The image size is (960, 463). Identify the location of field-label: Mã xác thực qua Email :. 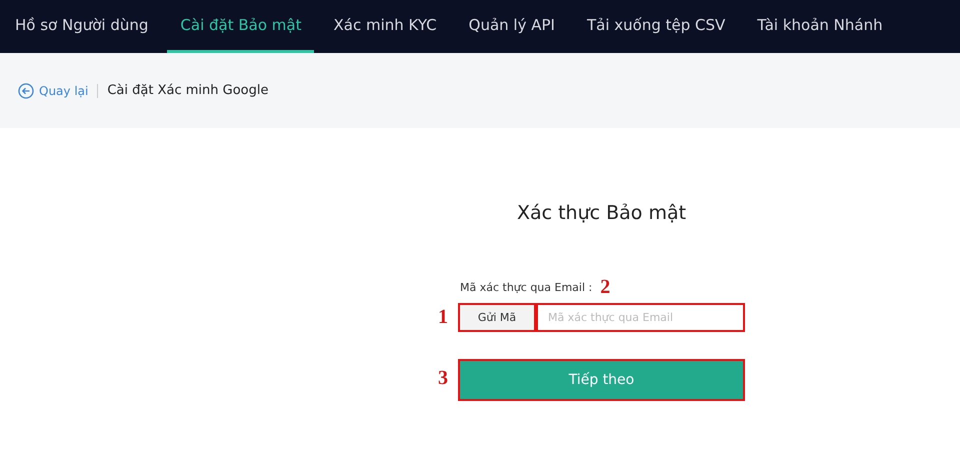
(525, 287).